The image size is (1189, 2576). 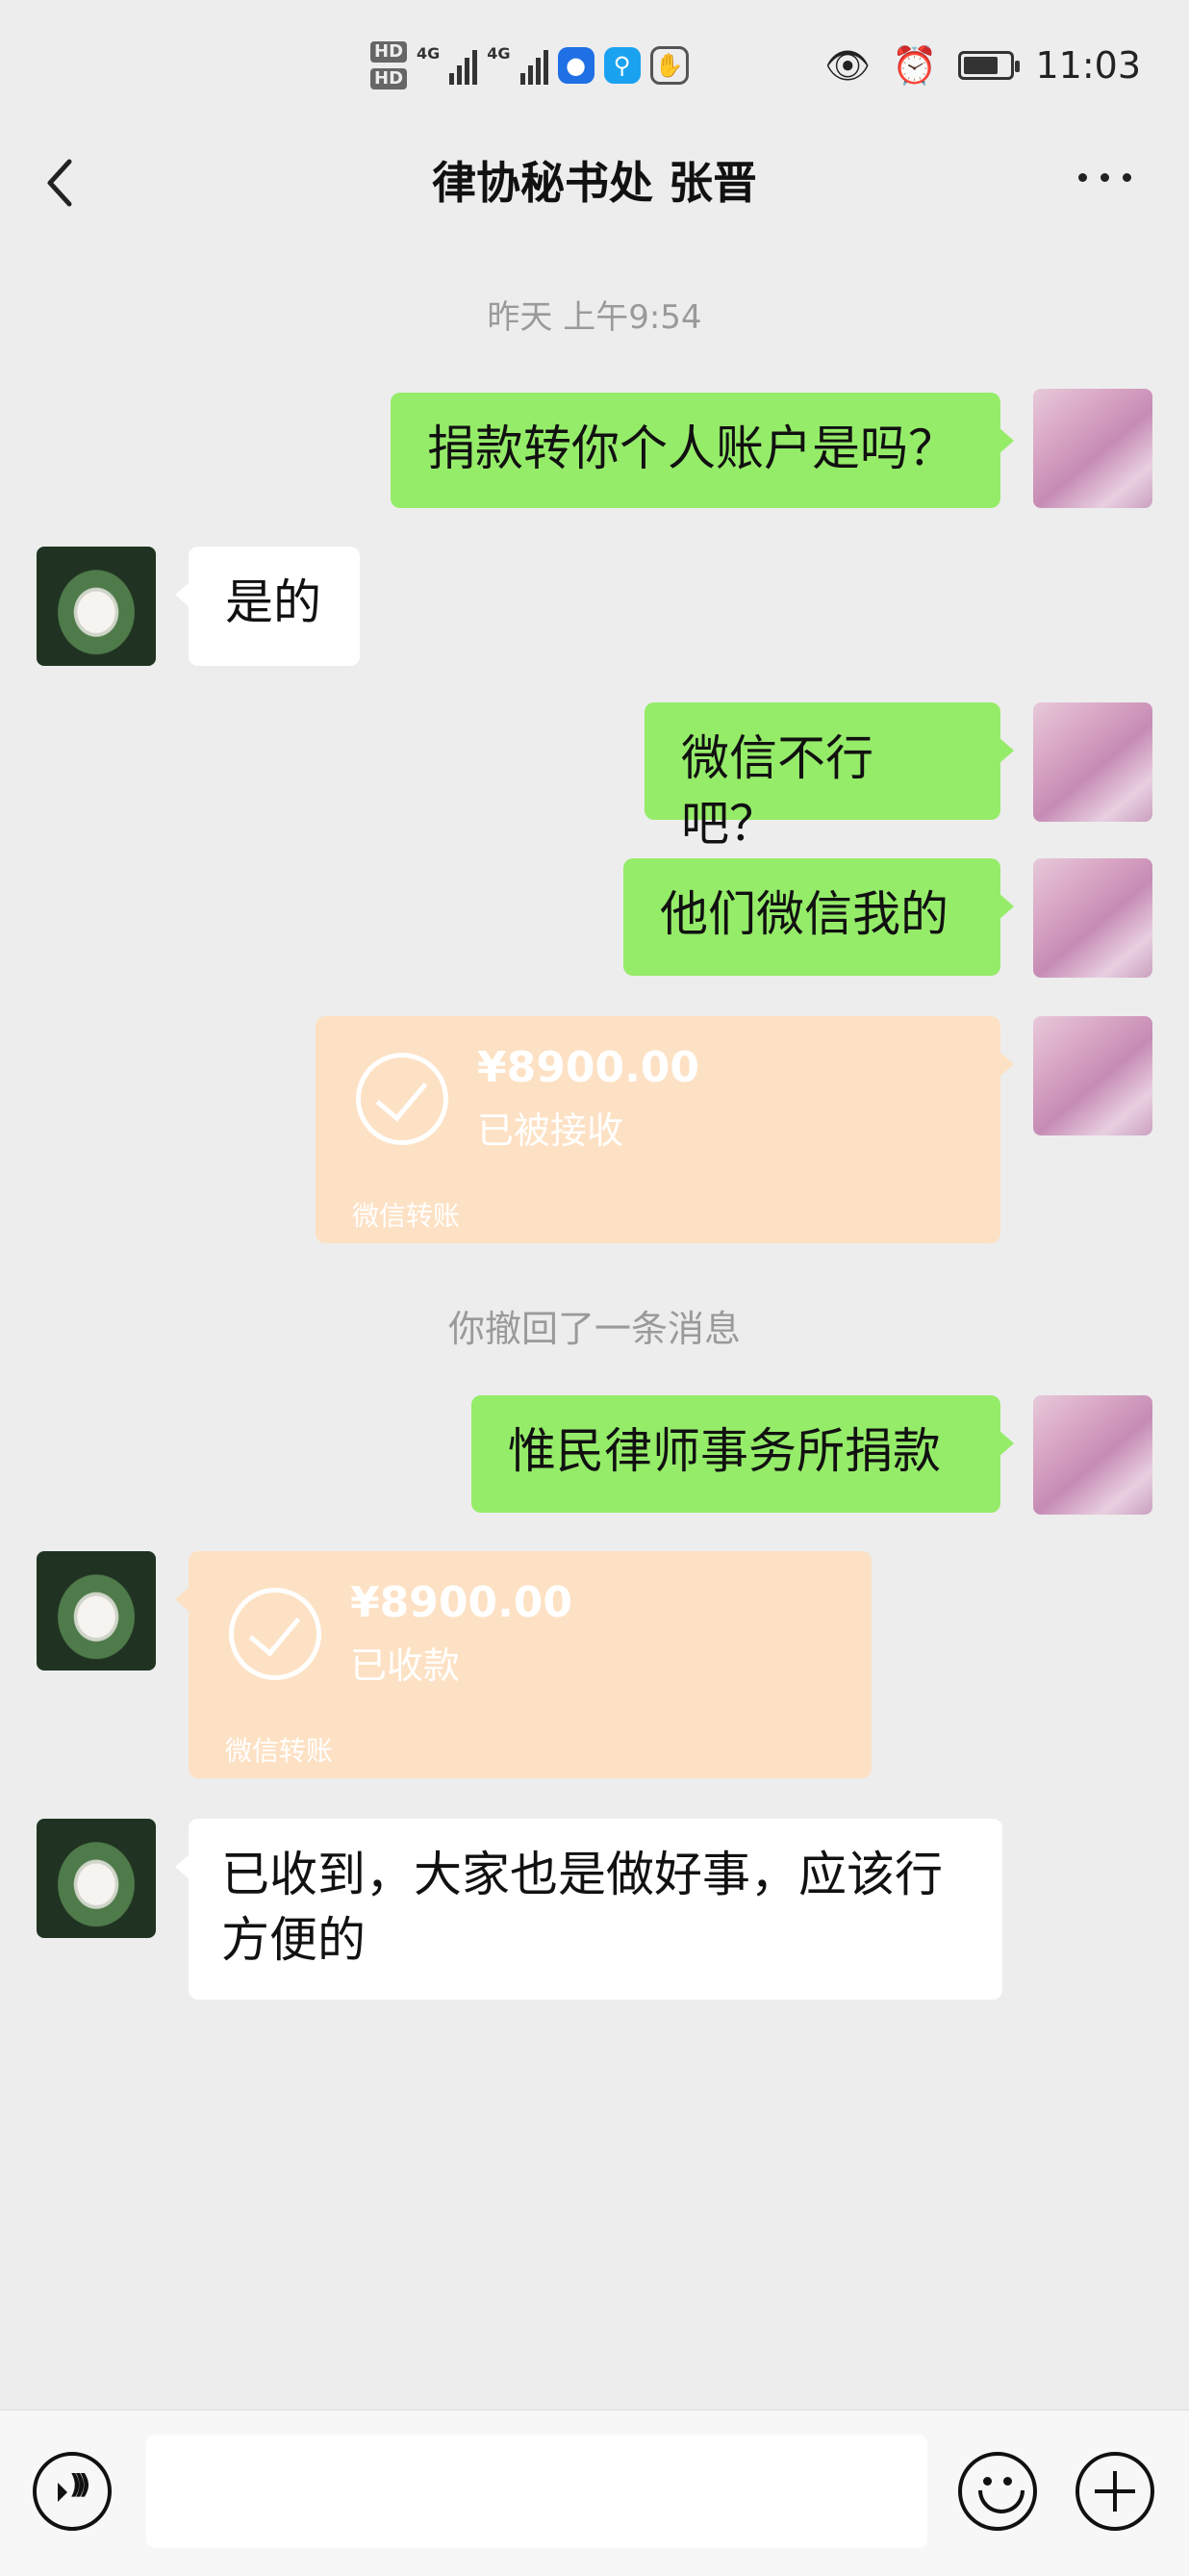 I want to click on more-dots-icon, so click(x=1104, y=177).